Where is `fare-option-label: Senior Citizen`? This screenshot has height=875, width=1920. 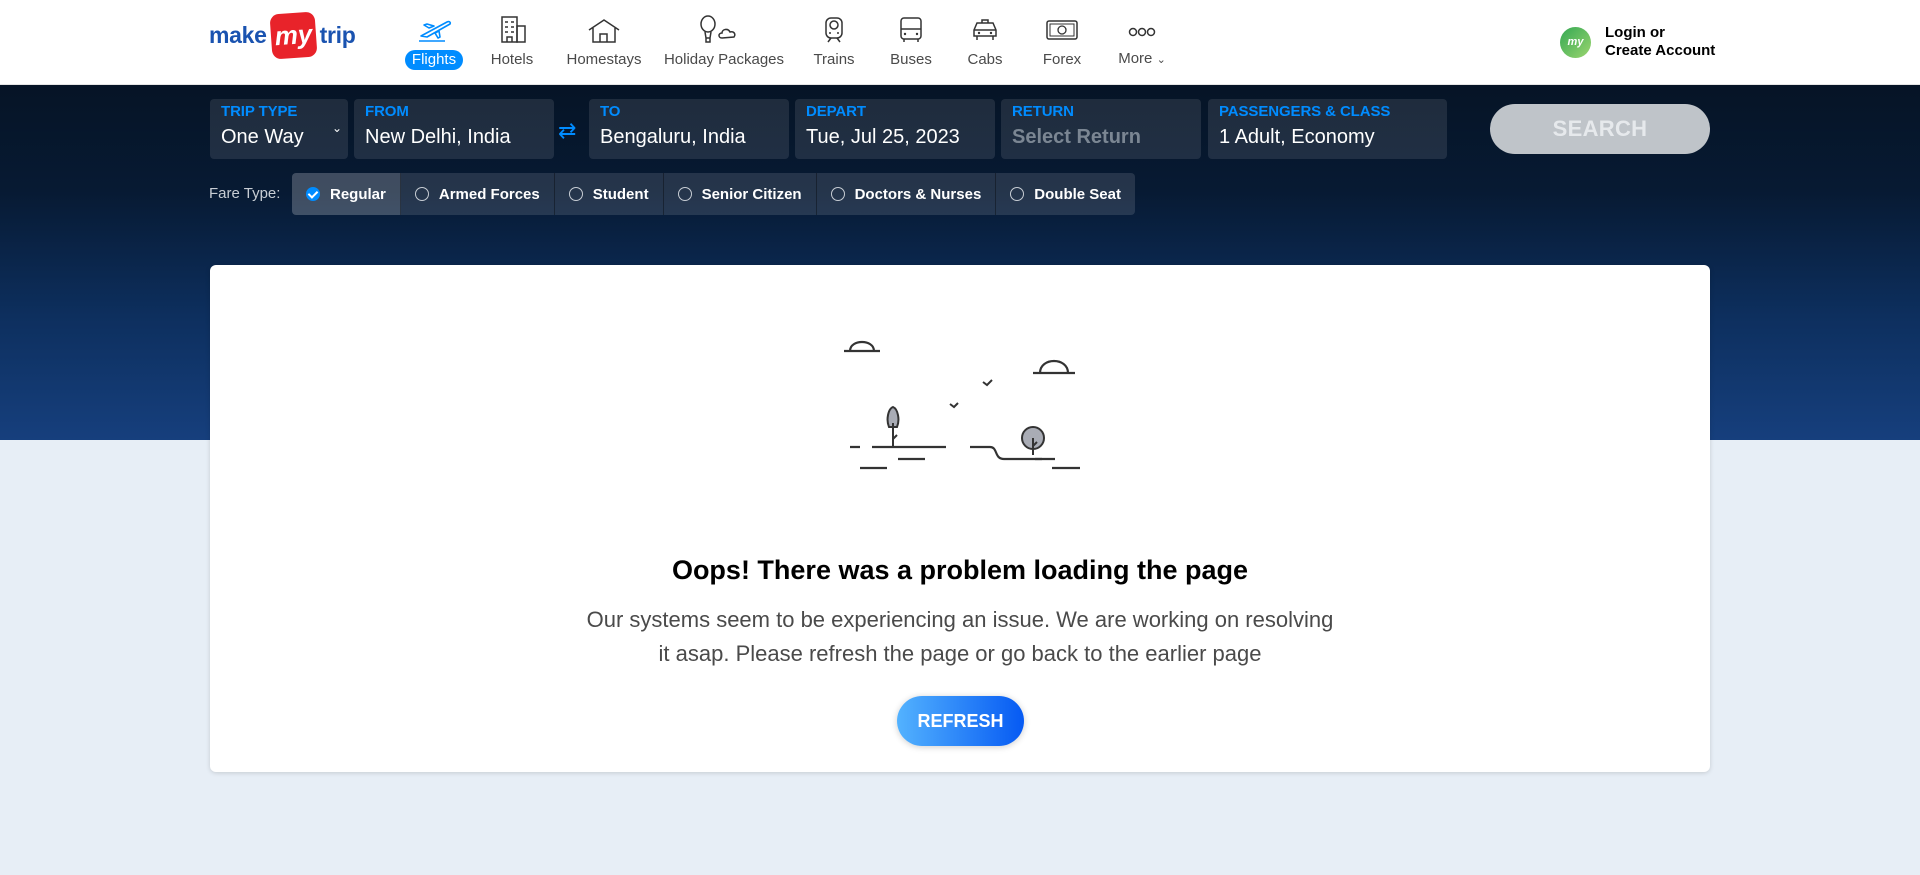
fare-option-label: Senior Citizen is located at coordinates (751, 194).